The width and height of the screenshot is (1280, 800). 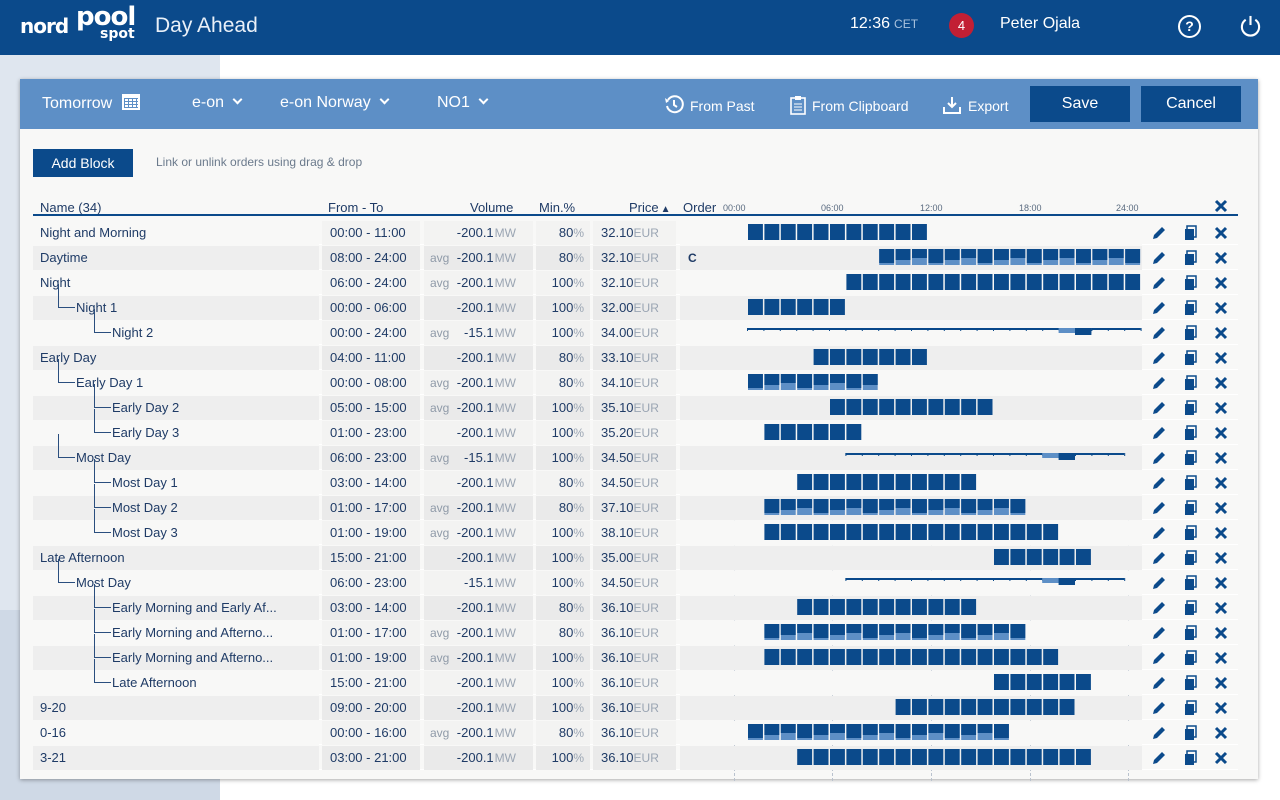 What do you see at coordinates (131, 102) in the screenshot?
I see `calendar-icon` at bounding box center [131, 102].